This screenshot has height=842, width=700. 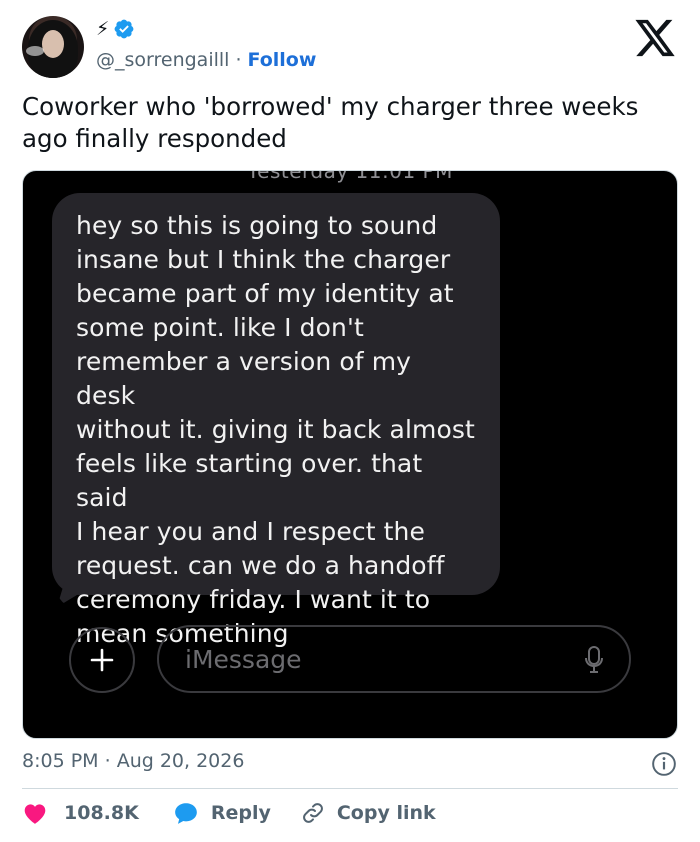 What do you see at coordinates (162, 60) in the screenshot?
I see `author-handle: @_sorrengailll` at bounding box center [162, 60].